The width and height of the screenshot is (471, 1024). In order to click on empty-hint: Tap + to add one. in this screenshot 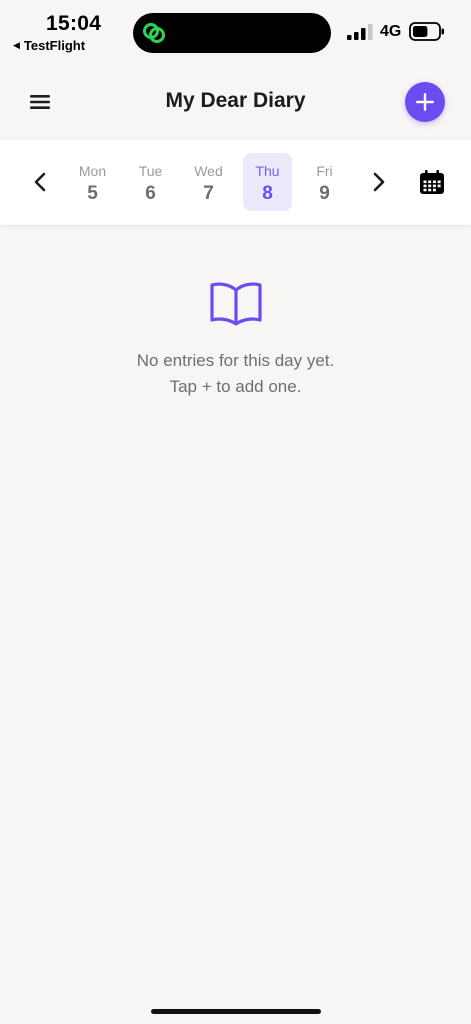, I will do `click(235, 386)`.